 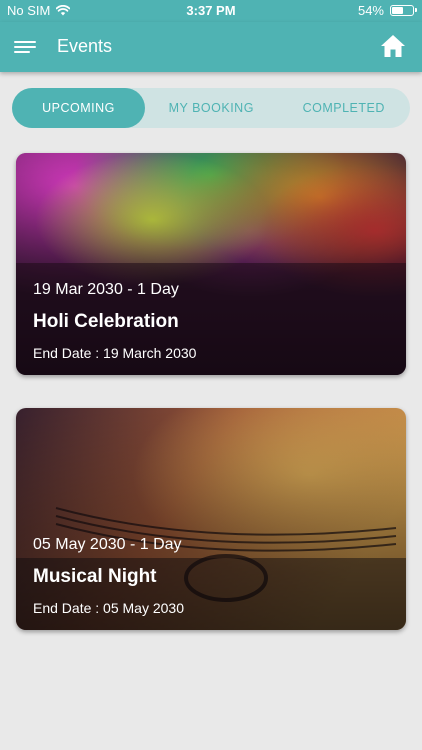 What do you see at coordinates (387, 10) in the screenshot?
I see `battery-info: 54%` at bounding box center [387, 10].